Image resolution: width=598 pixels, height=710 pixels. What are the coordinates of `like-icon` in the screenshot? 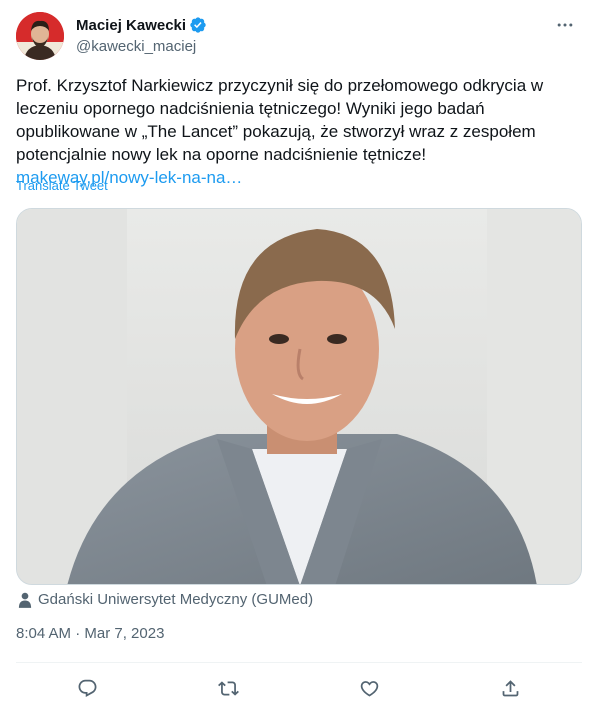 It's located at (369, 688).